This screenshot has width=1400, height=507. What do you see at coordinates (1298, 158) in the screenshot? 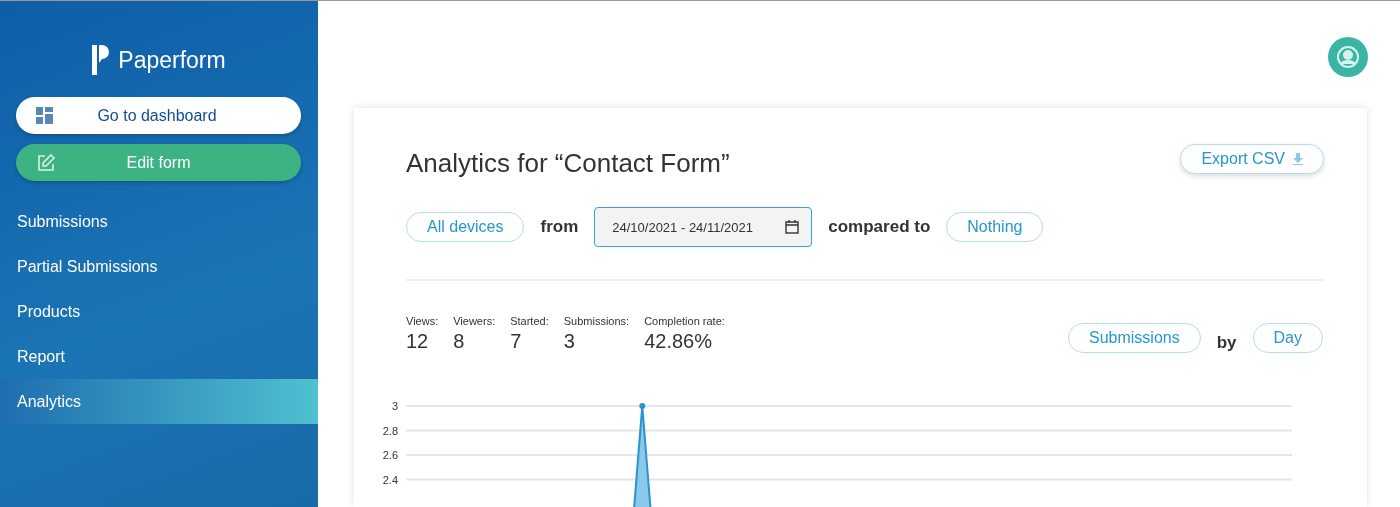
I see `download-icon` at bounding box center [1298, 158].